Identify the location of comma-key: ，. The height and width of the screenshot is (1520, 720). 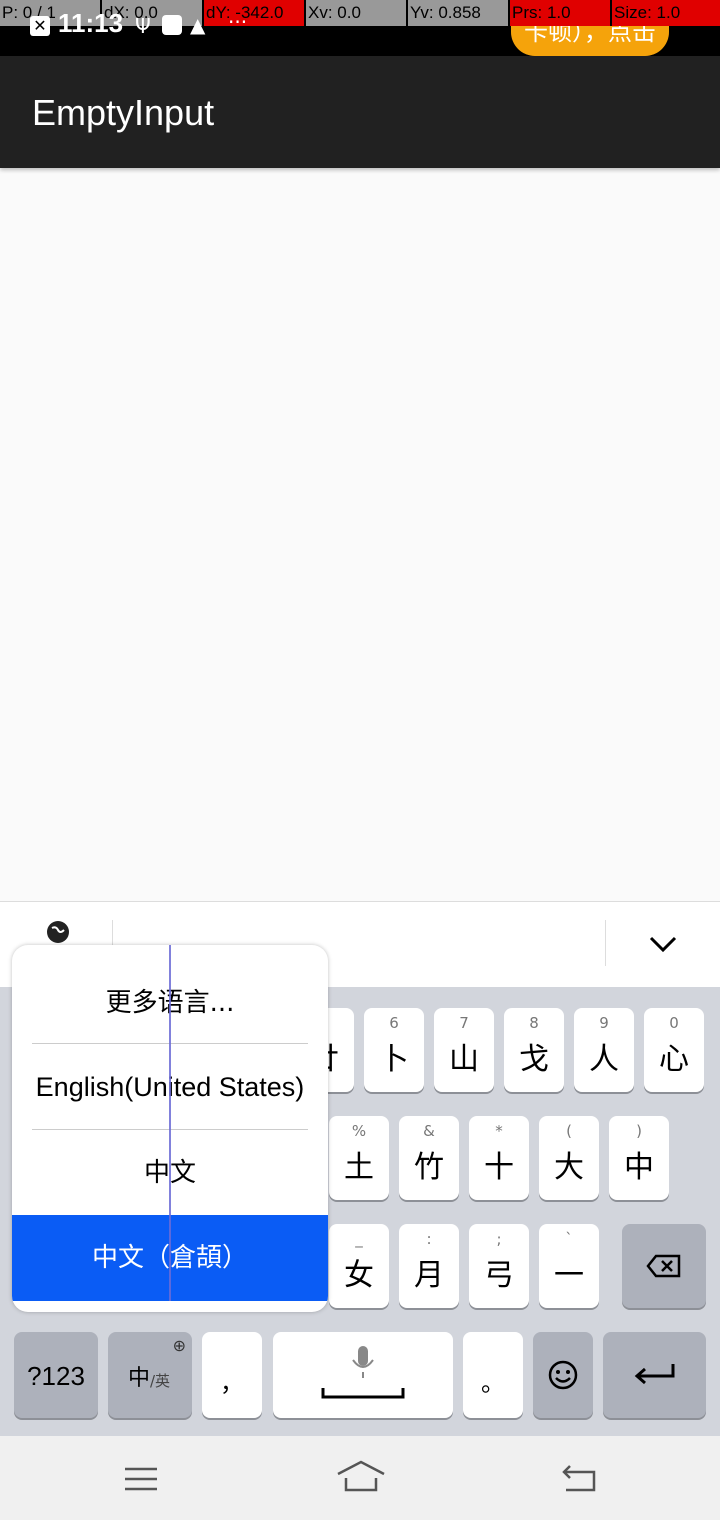
(232, 1375).